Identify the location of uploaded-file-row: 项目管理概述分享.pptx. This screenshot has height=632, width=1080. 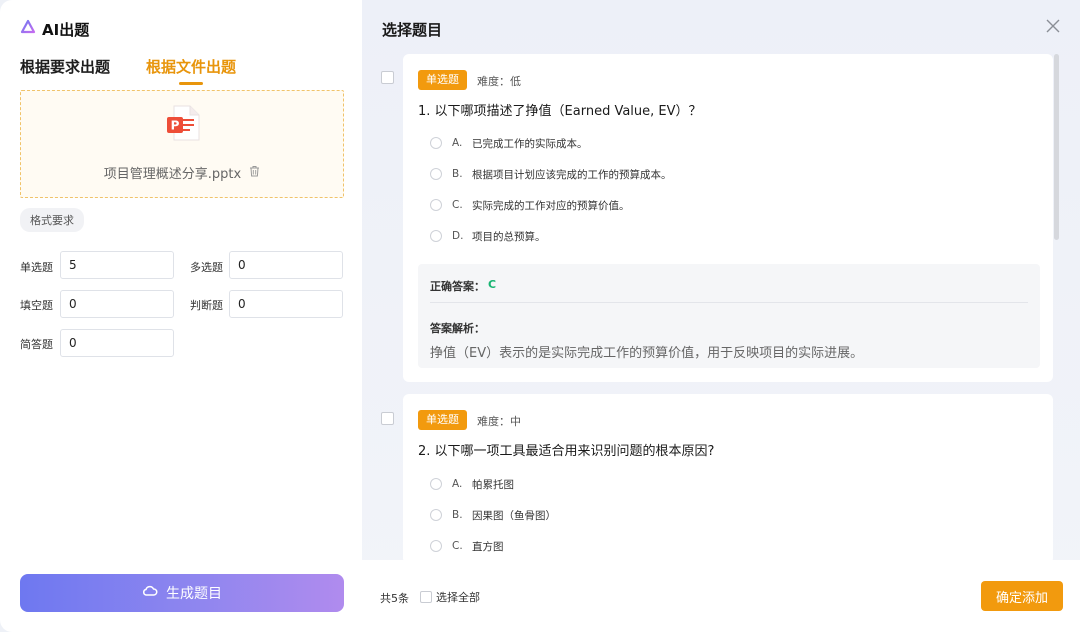
(182, 172).